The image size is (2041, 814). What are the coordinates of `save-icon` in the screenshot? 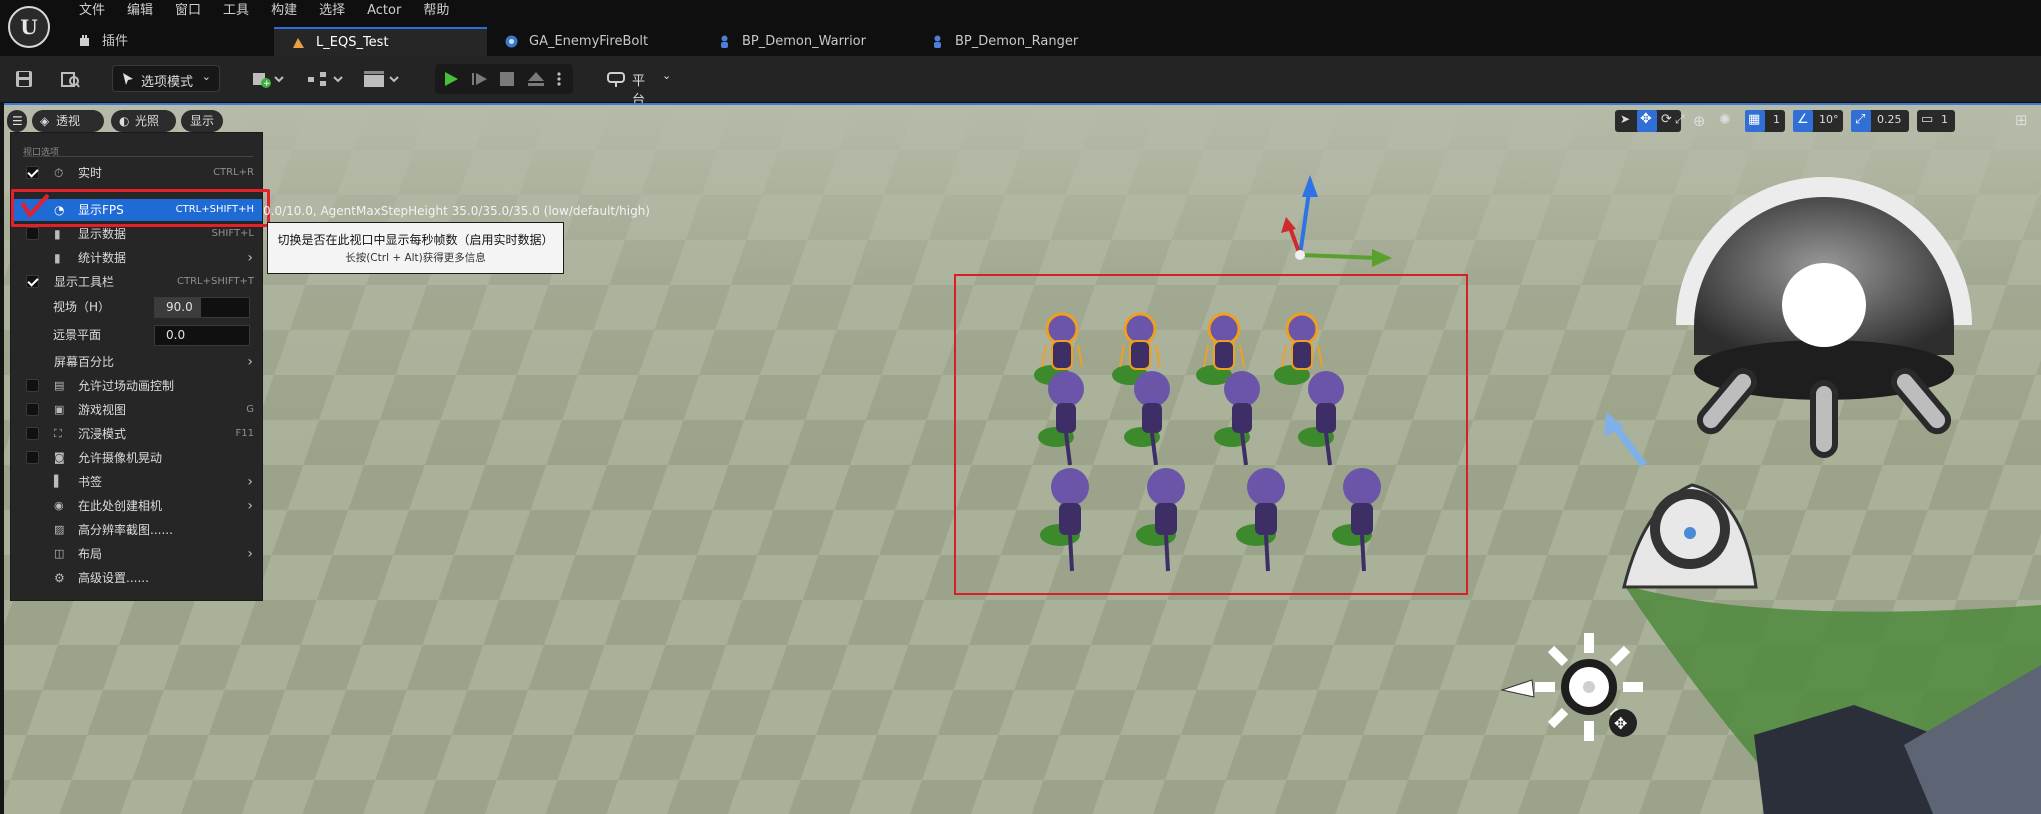 It's located at (24, 79).